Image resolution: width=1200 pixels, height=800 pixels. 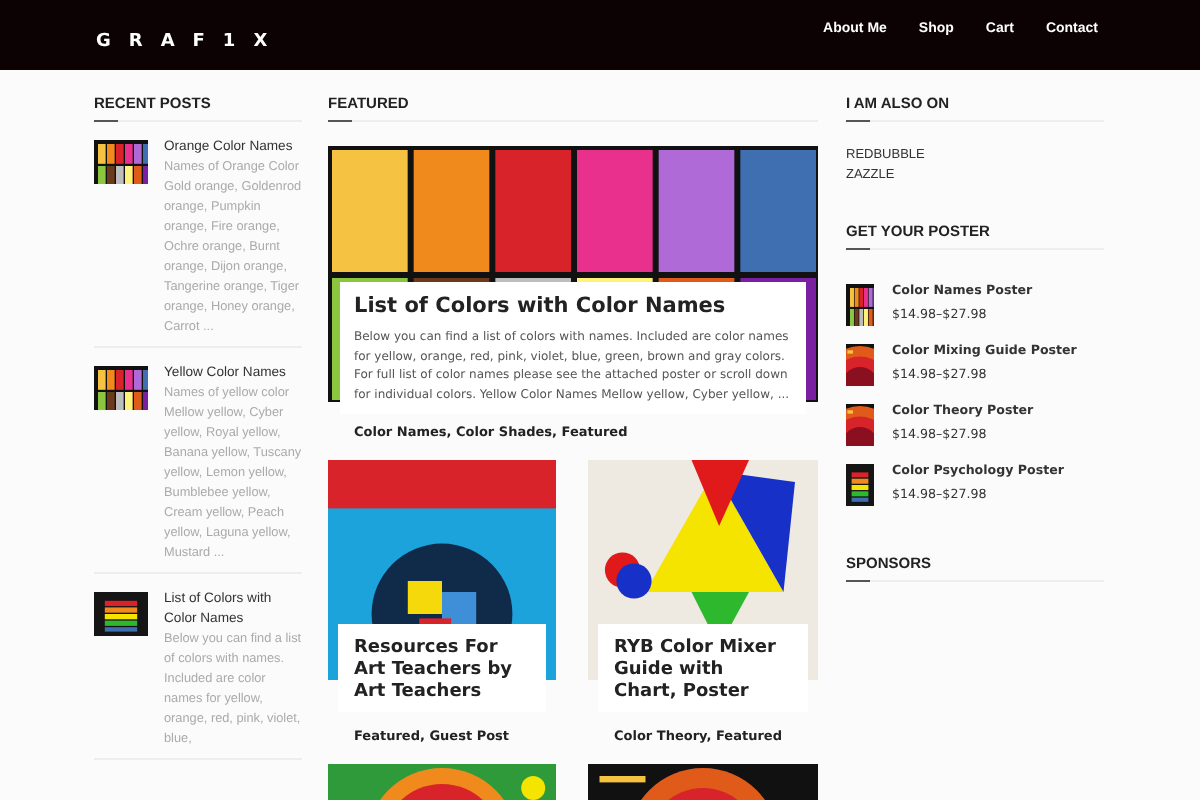 What do you see at coordinates (442, 671) in the screenshot?
I see `post-title-link: Resources For Art Teachers by Art Teachers` at bounding box center [442, 671].